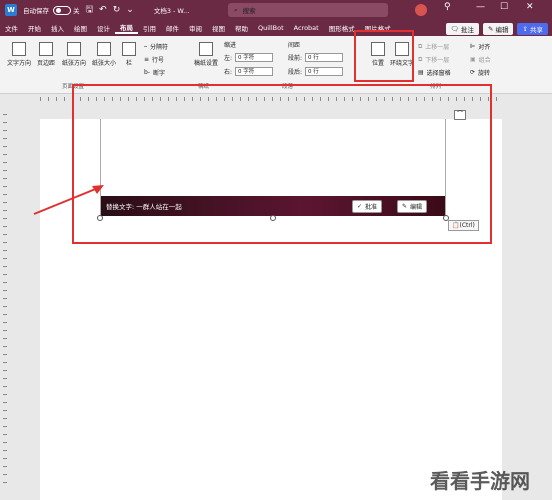 This screenshot has width=552, height=500. I want to click on send-backward-label: 下移一层, so click(437, 60).